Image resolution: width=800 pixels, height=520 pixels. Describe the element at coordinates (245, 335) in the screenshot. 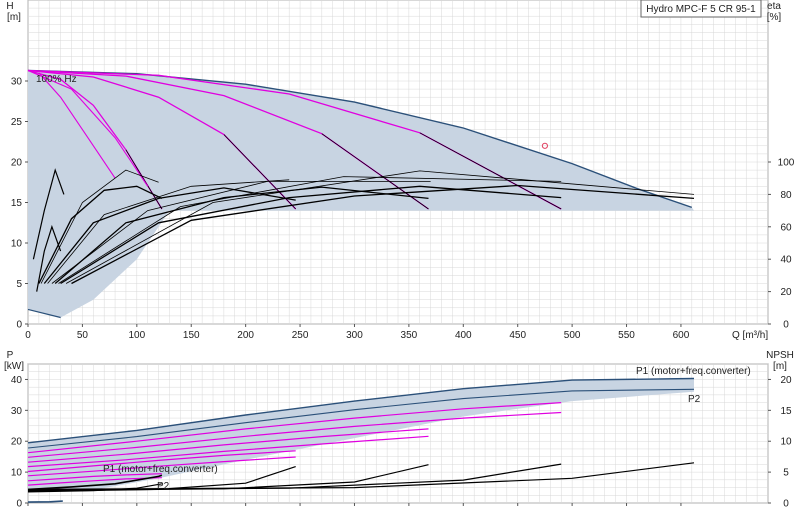

I see `x-tick-label: 200` at that location.